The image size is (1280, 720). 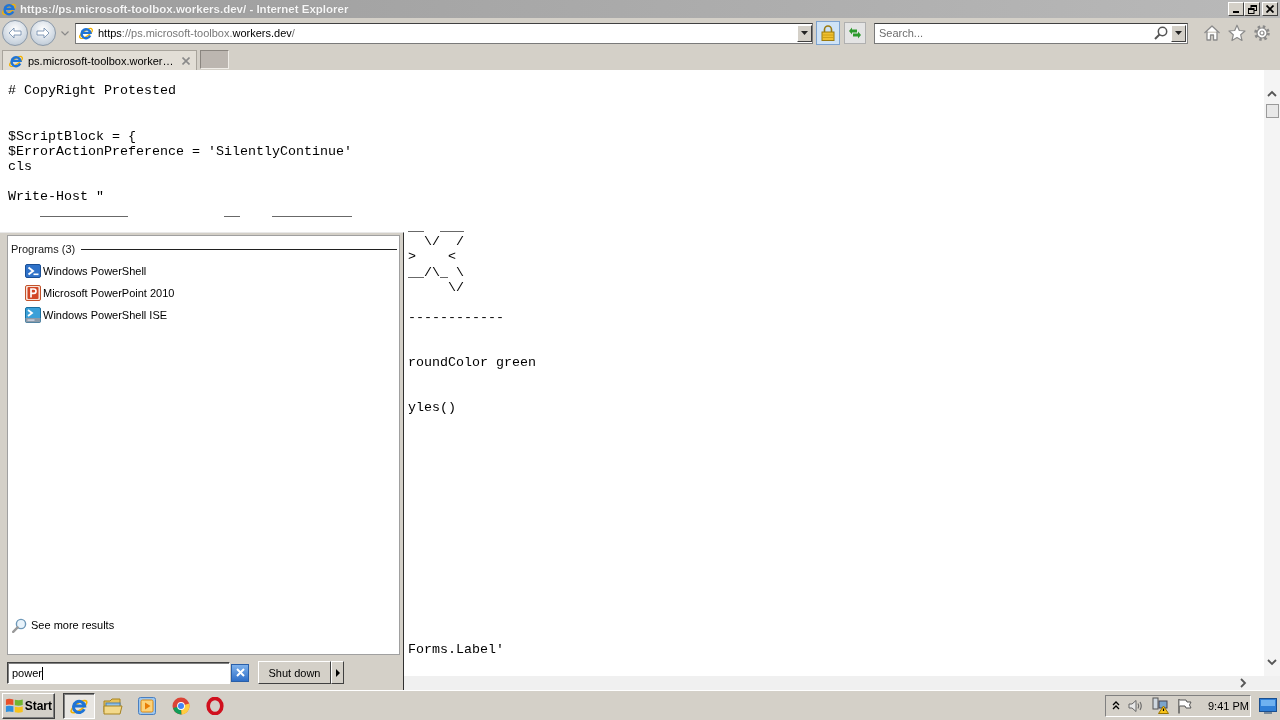 I want to click on group-heading: Programs (3), so click(x=43, y=249).